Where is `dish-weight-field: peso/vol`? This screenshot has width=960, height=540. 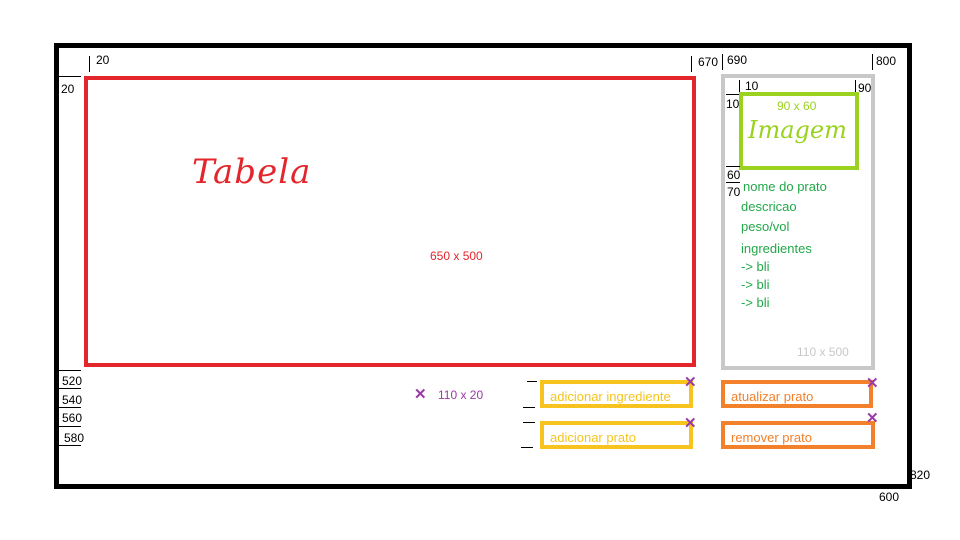
dish-weight-field: peso/vol is located at coordinates (765, 226).